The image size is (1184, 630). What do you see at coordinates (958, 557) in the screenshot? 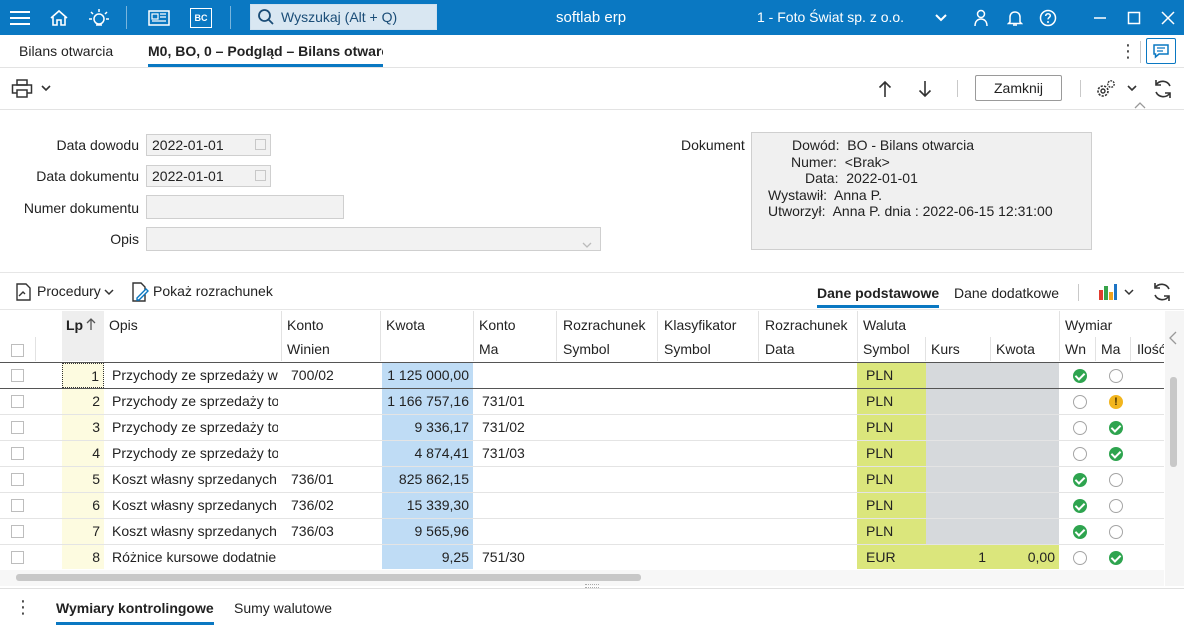
I see `cell-kurs: 1` at bounding box center [958, 557].